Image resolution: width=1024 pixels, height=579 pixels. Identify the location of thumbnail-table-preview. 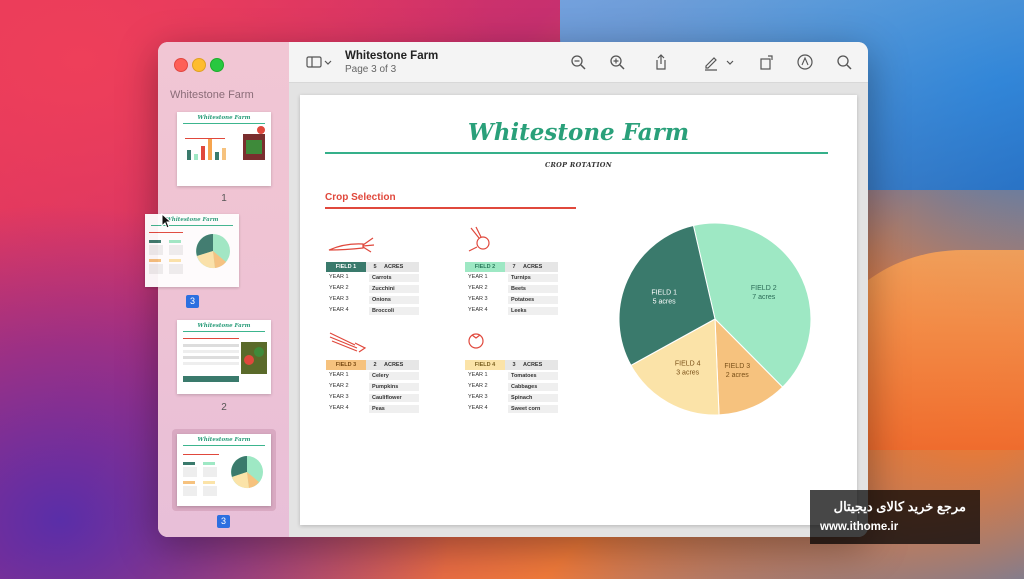
(225, 360).